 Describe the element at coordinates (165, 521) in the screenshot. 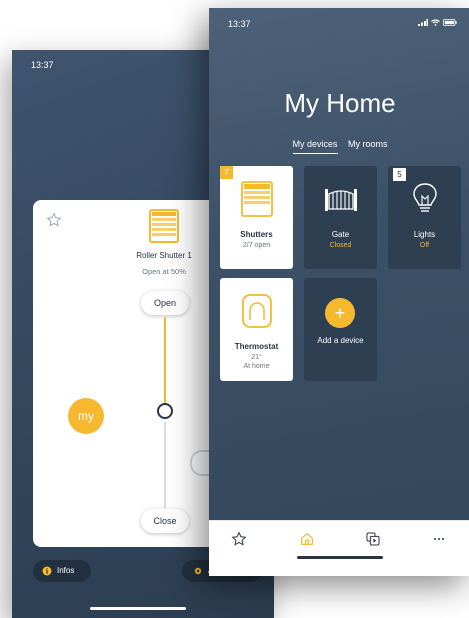

I see `close-button: Close` at that location.